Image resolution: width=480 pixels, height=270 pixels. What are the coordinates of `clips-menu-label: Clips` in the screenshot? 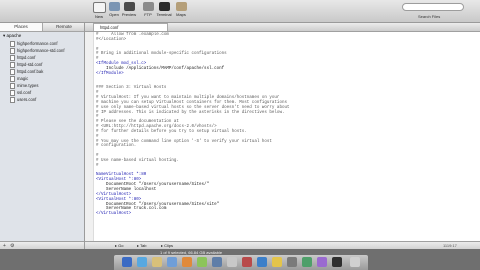 It's located at (169, 245).